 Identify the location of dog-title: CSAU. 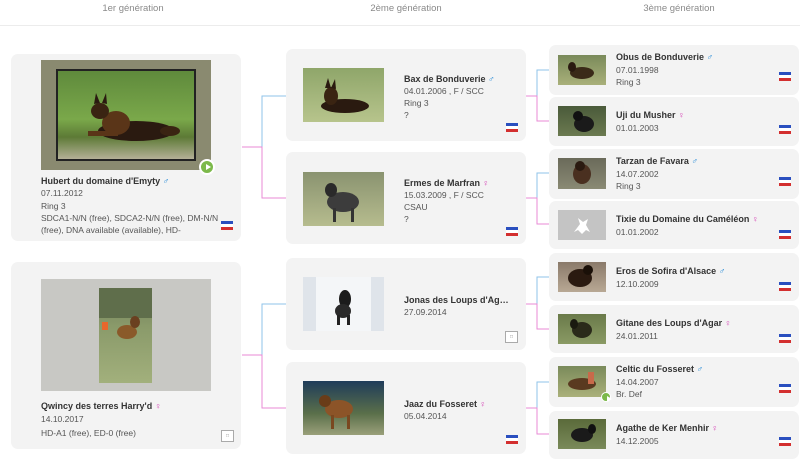
(416, 207).